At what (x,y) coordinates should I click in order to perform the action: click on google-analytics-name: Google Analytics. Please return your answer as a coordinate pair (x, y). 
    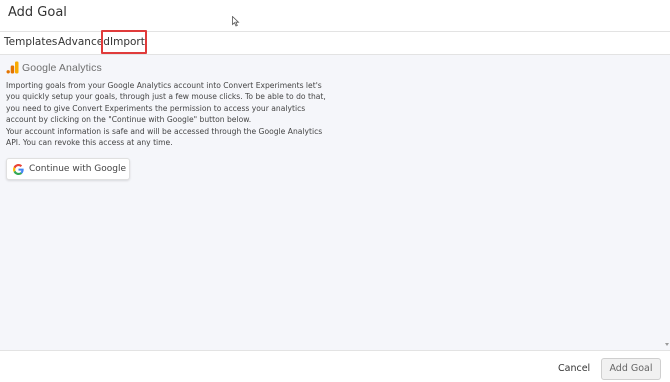
    Looking at the image, I should click on (62, 68).